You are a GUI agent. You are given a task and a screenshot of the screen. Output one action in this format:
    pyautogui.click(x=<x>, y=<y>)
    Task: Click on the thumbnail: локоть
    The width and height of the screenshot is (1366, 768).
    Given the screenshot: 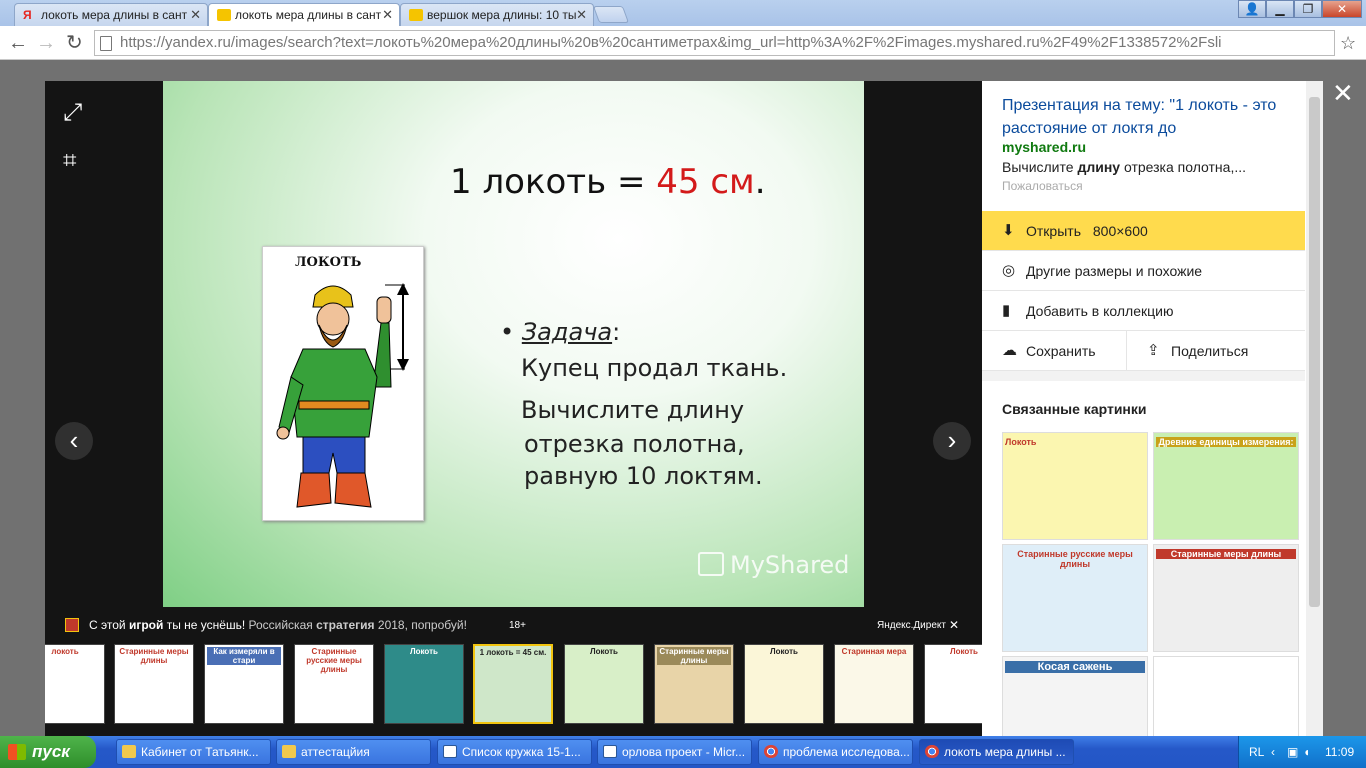 What is the action you would take?
    pyautogui.click(x=75, y=684)
    